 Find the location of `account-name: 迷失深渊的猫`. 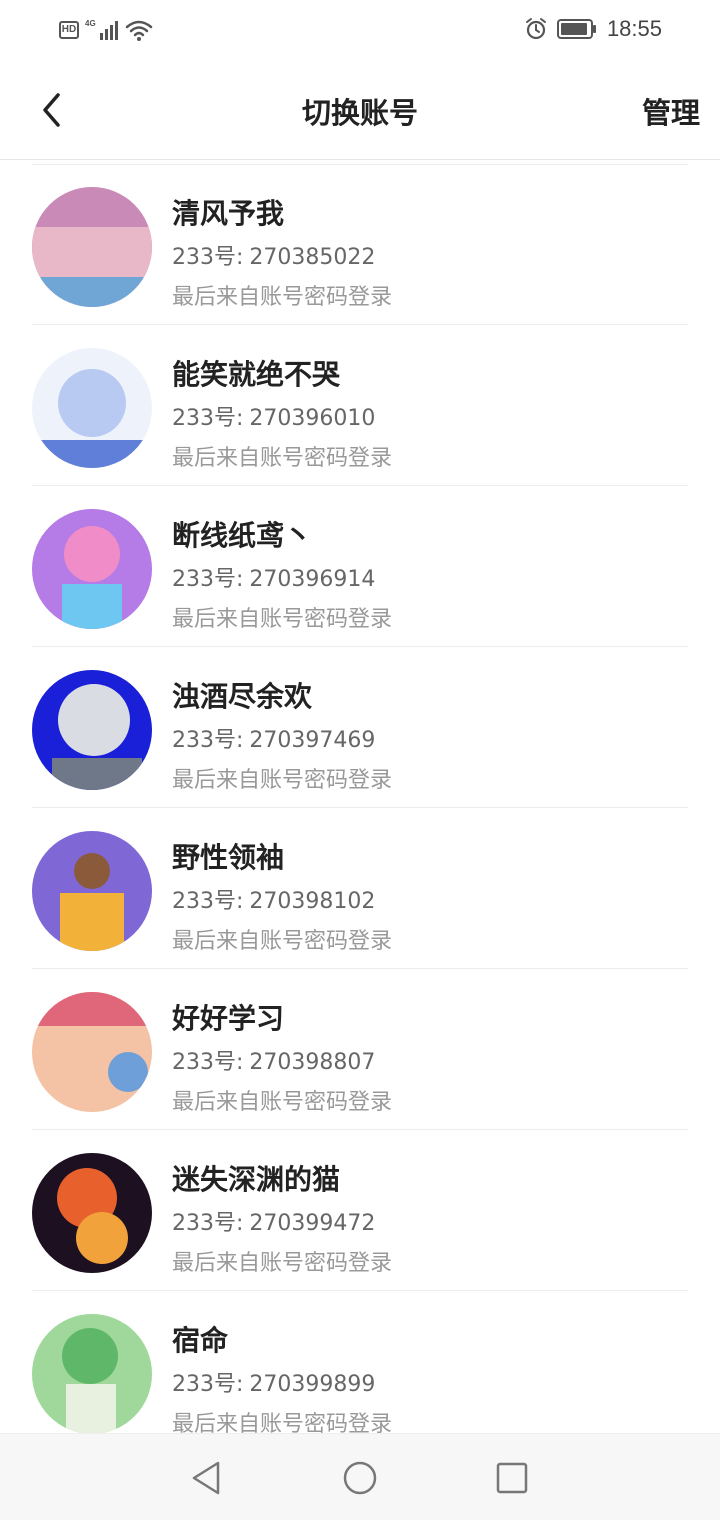

account-name: 迷失深渊的猫 is located at coordinates (256, 1179).